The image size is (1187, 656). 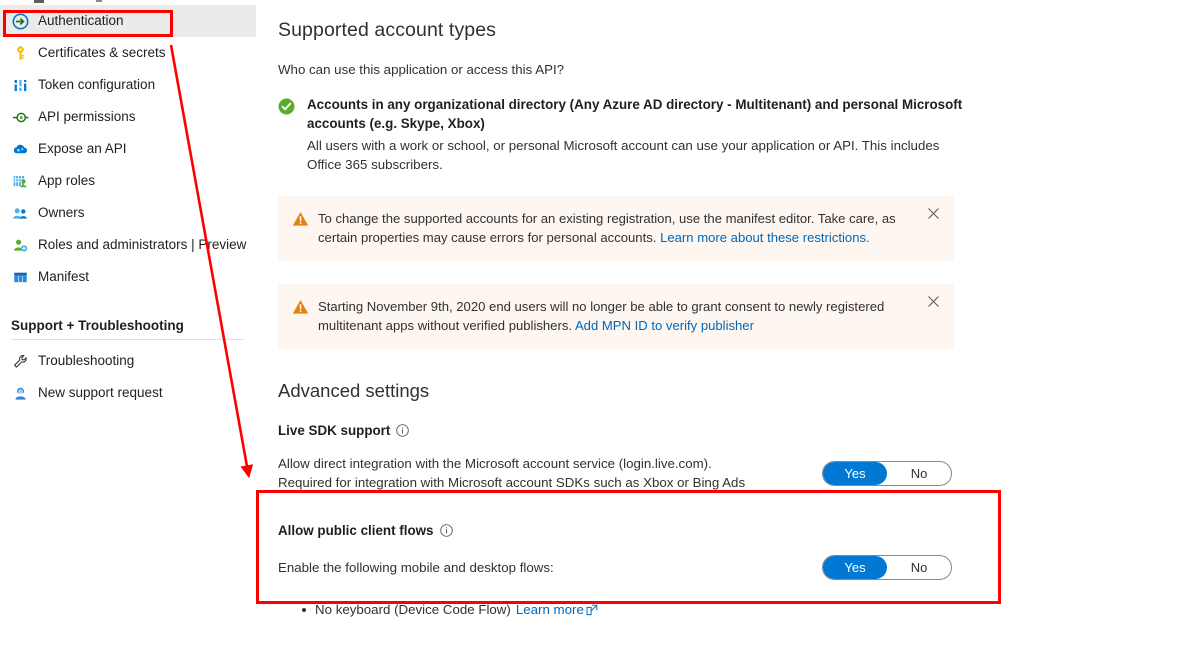 I want to click on allow-public-client-flows-label-text: Allow public client flows, so click(x=356, y=530).